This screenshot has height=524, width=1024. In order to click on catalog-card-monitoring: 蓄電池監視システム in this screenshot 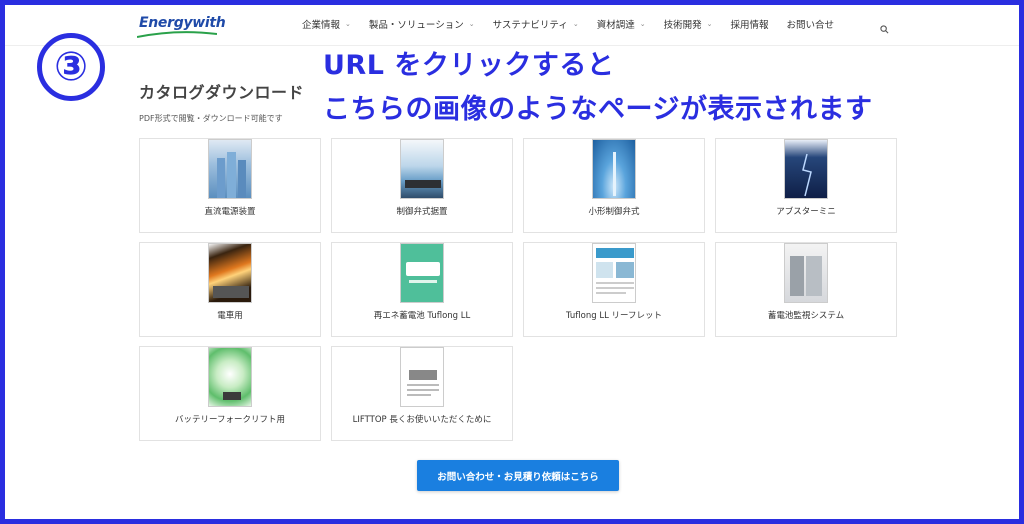, I will do `click(806, 289)`.